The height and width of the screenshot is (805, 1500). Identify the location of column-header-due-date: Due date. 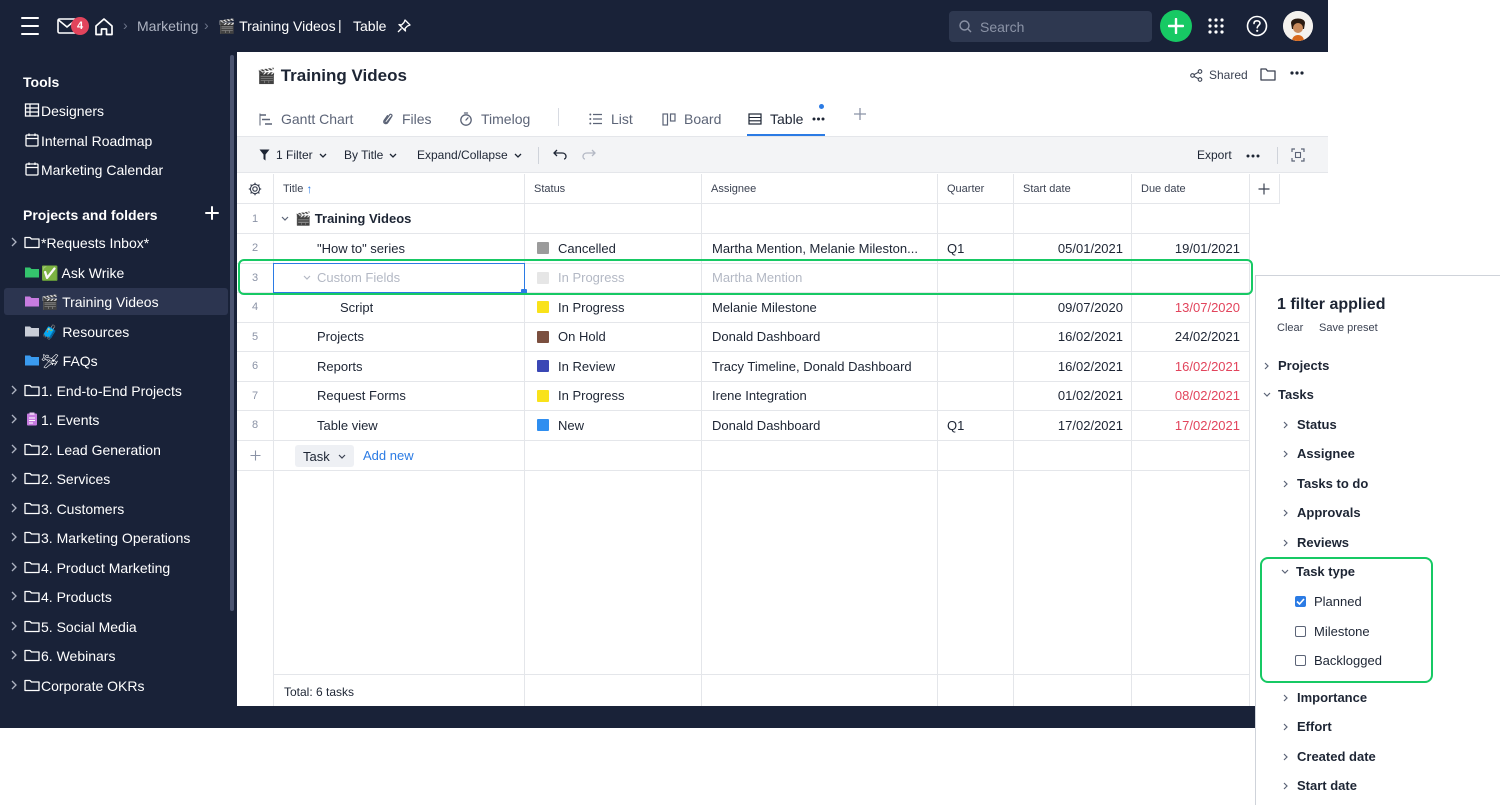
(1190, 189).